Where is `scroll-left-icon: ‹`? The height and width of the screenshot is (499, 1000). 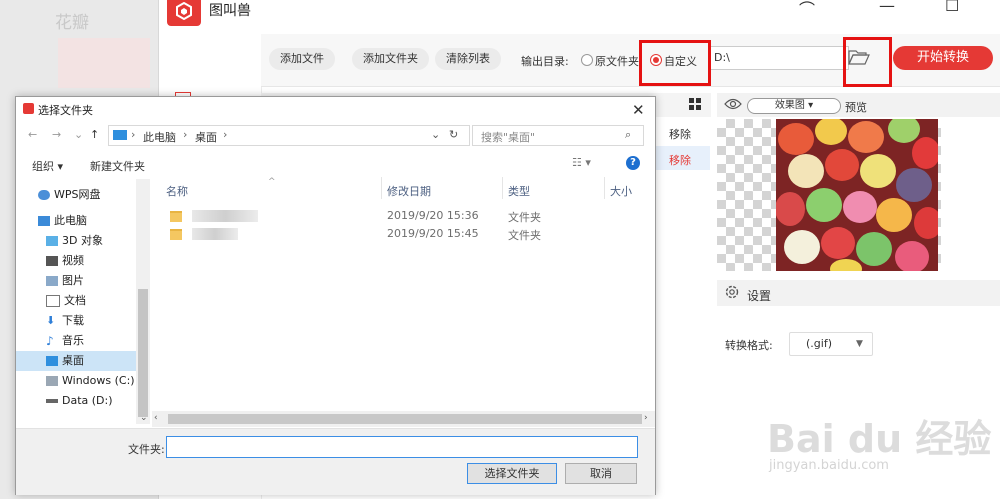
scroll-left-icon: ‹ is located at coordinates (156, 418).